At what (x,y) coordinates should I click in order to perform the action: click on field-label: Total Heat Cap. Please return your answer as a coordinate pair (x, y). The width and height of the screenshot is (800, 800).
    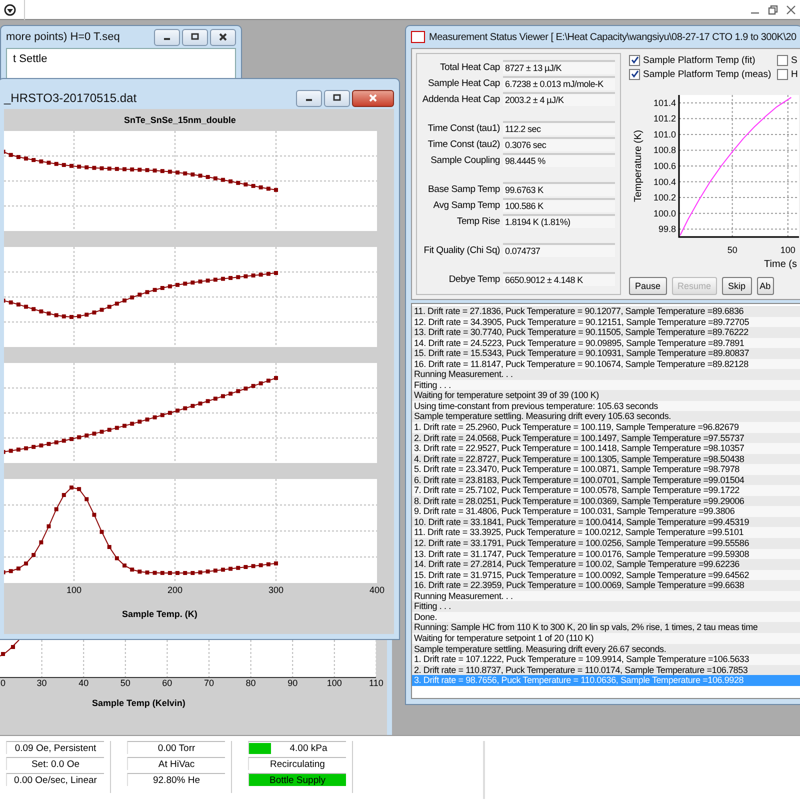
    Looking at the image, I should click on (469, 67).